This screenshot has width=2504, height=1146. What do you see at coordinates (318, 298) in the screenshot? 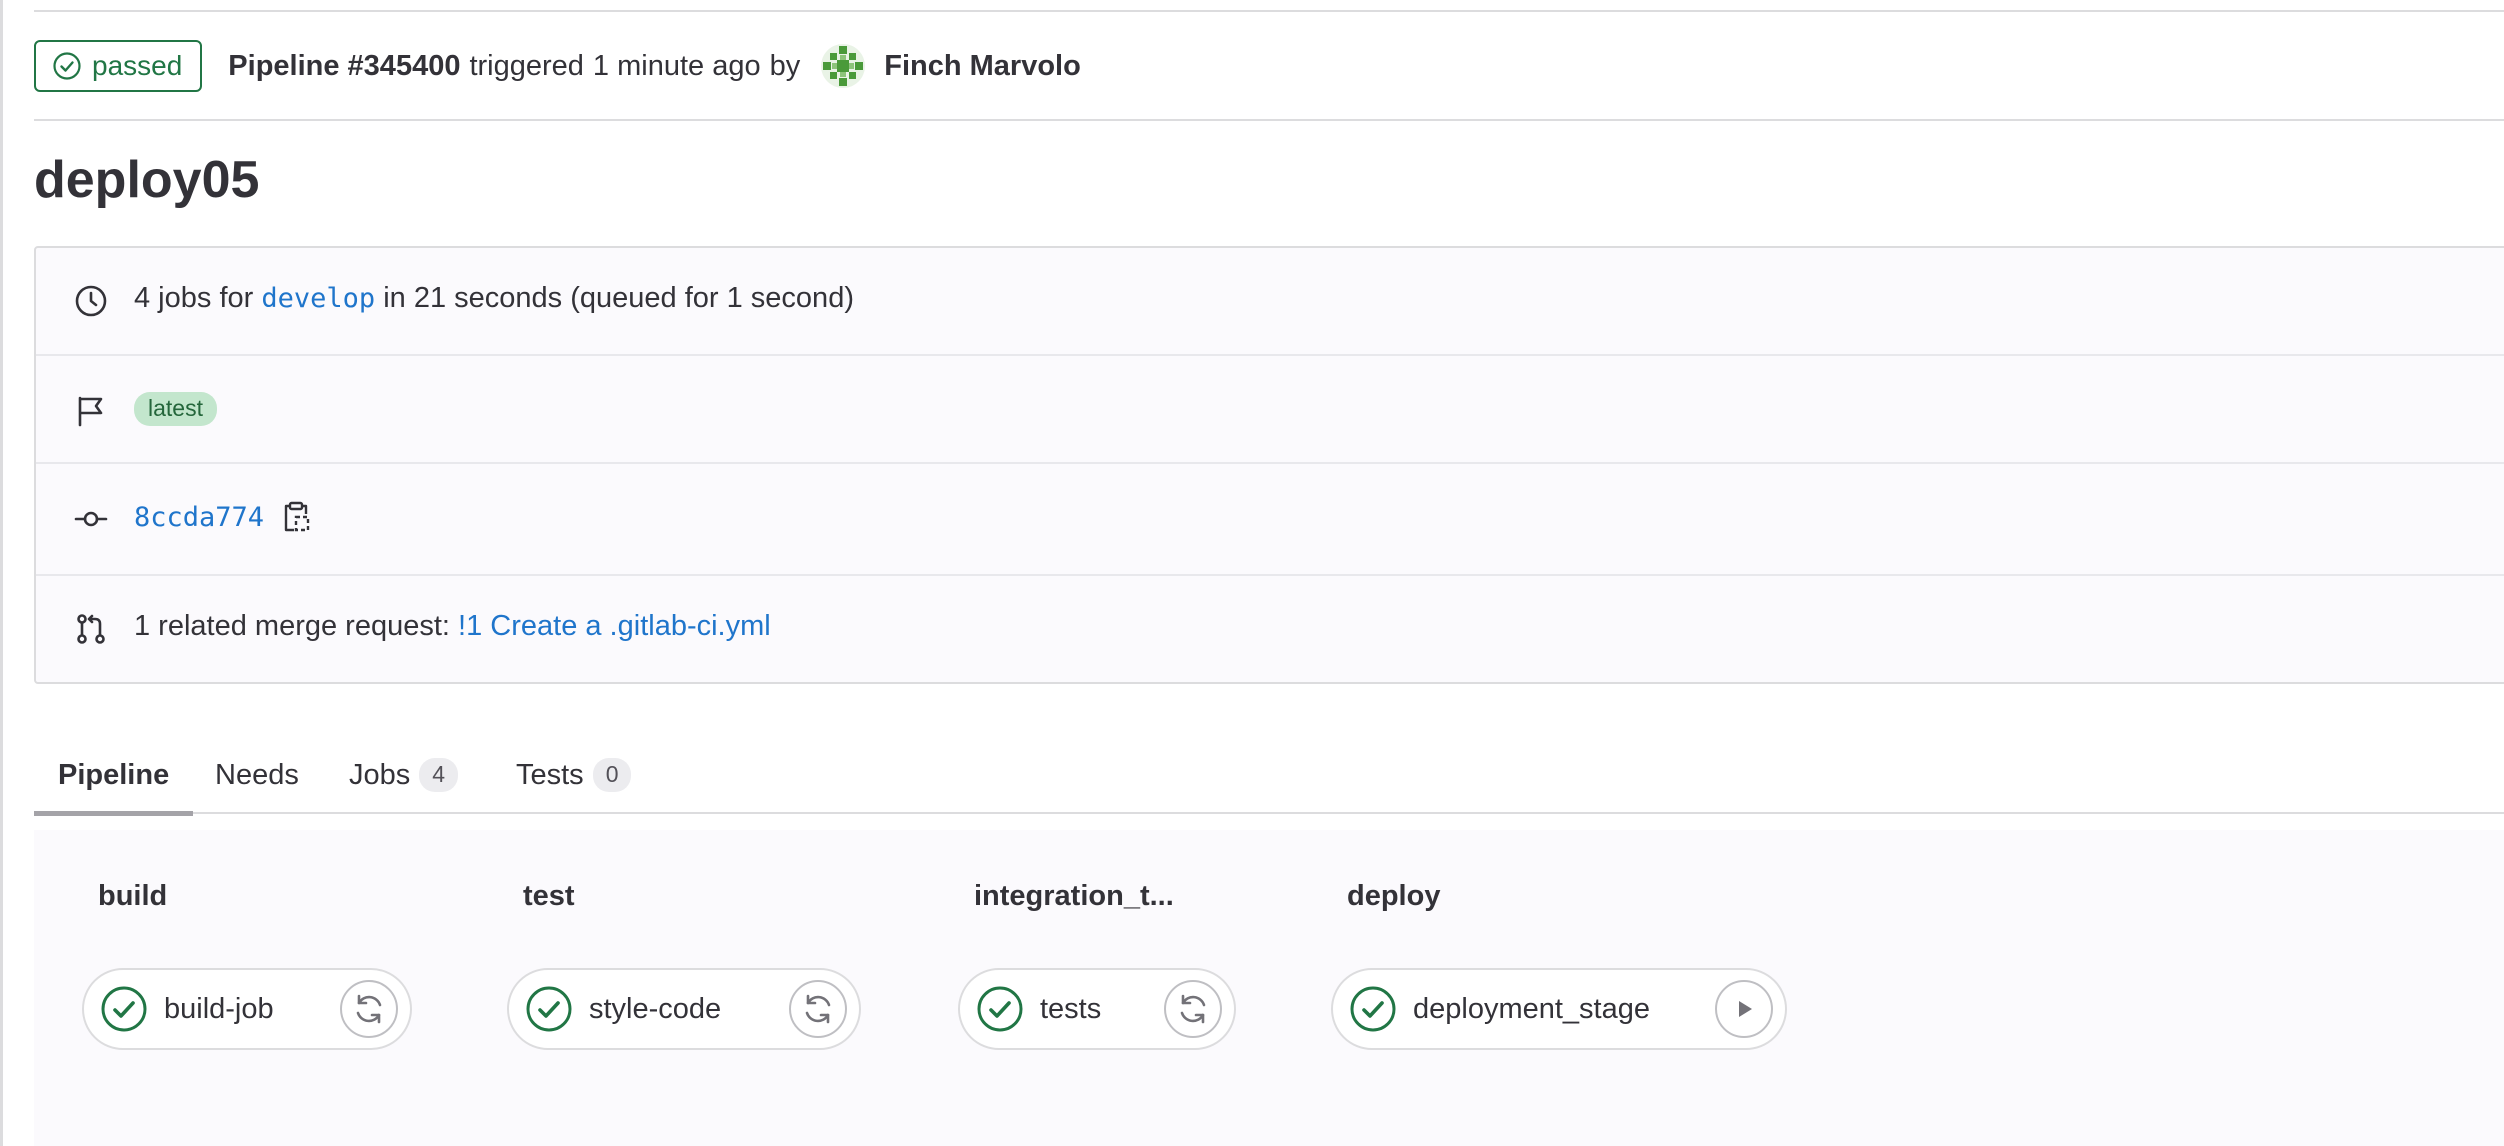
I see `branch-link: develop` at bounding box center [318, 298].